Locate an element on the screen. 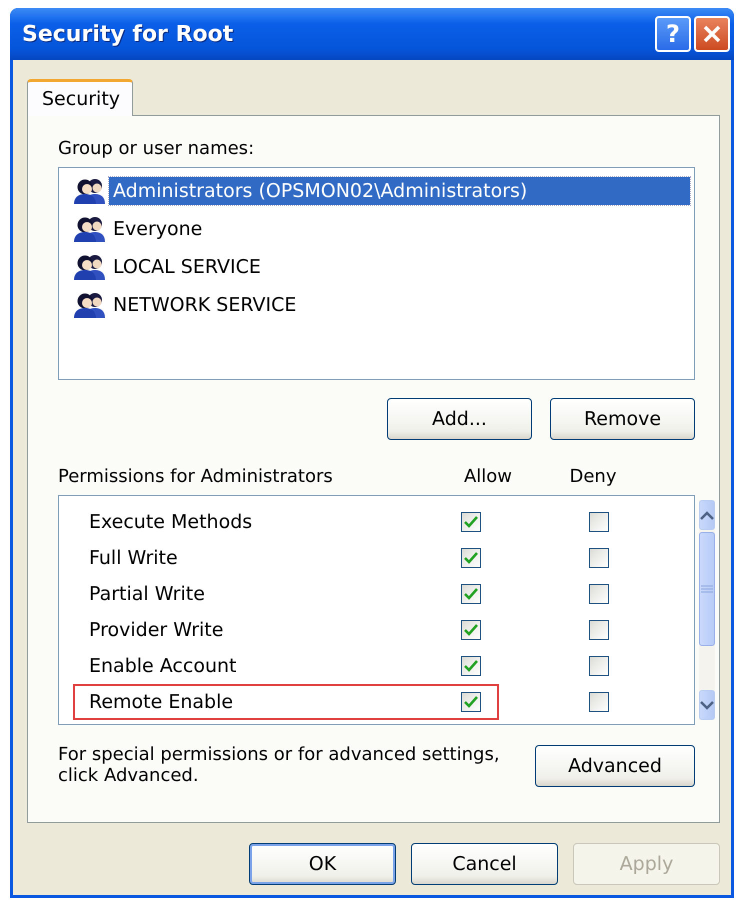 The image size is (736, 901). chevron-down-icon is located at coordinates (707, 705).